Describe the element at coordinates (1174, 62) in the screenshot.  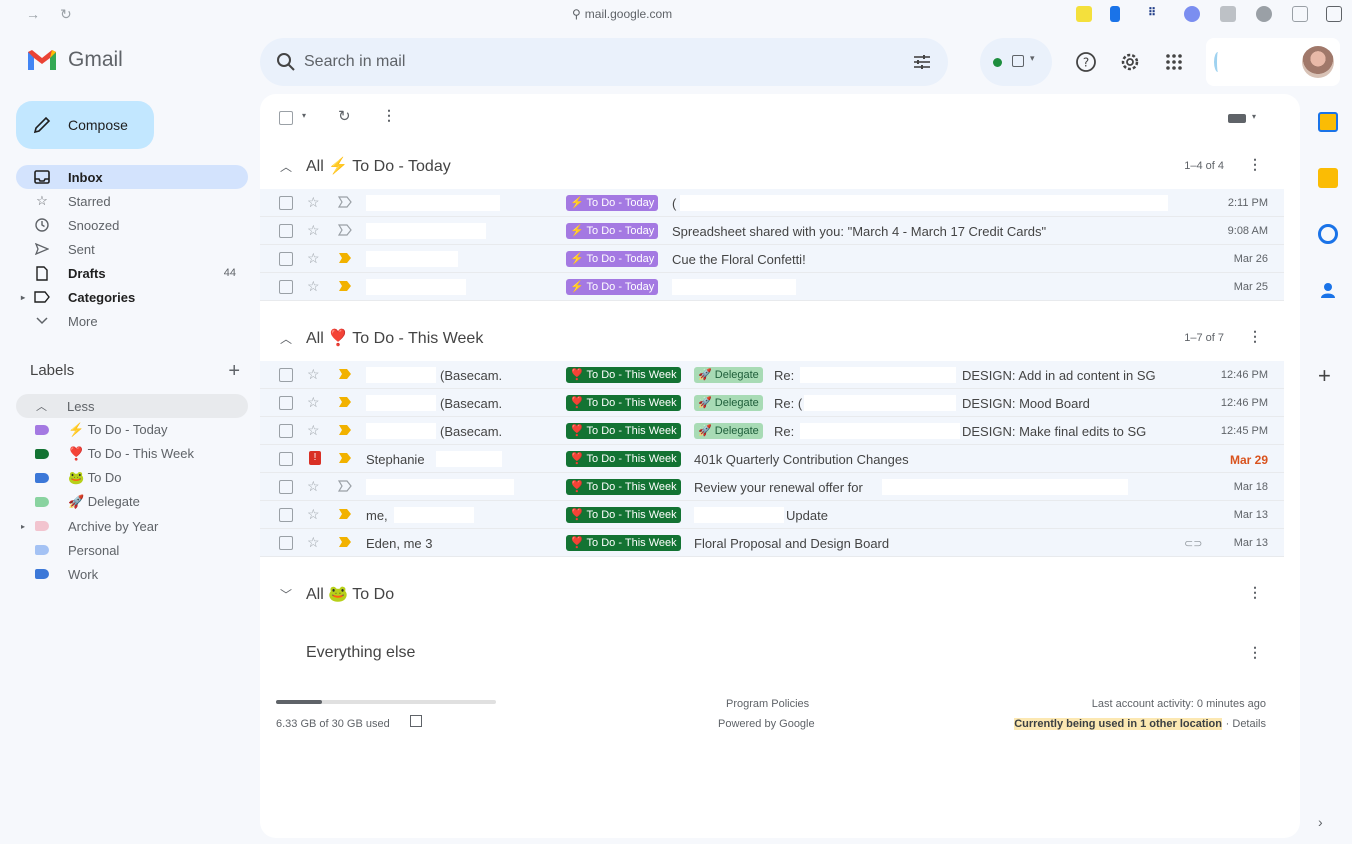
I see `apps-grid-icon` at that location.